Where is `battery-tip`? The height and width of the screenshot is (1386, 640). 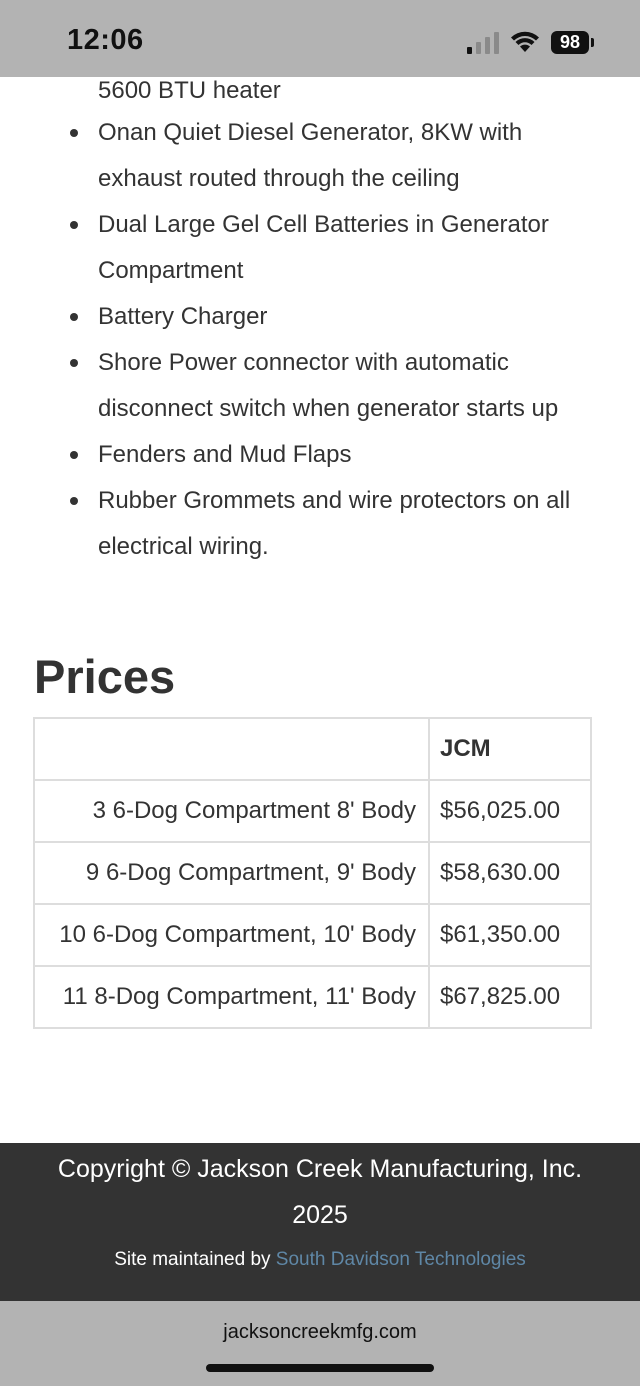
battery-tip is located at coordinates (592, 42).